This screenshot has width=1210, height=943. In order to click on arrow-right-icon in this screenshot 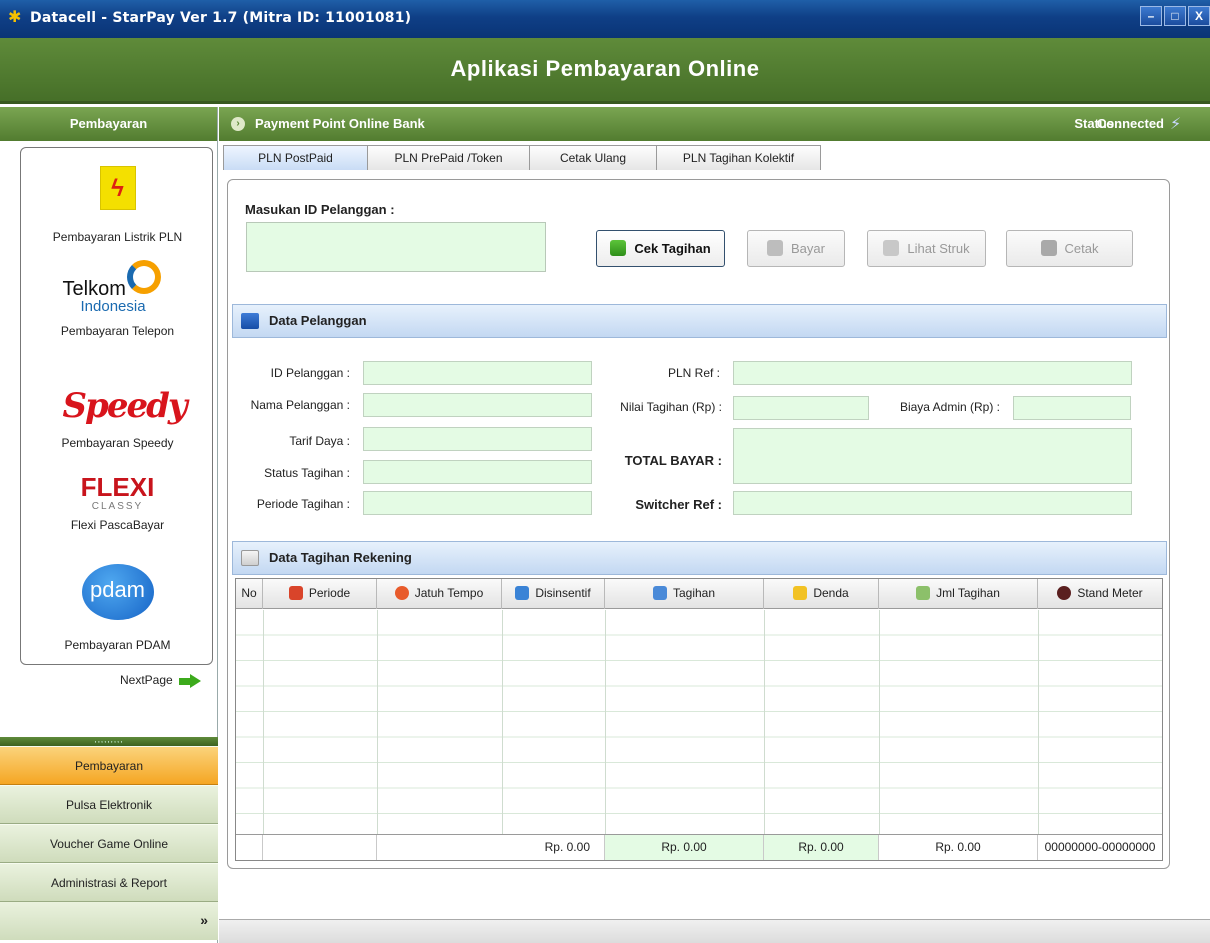, I will do `click(189, 680)`.